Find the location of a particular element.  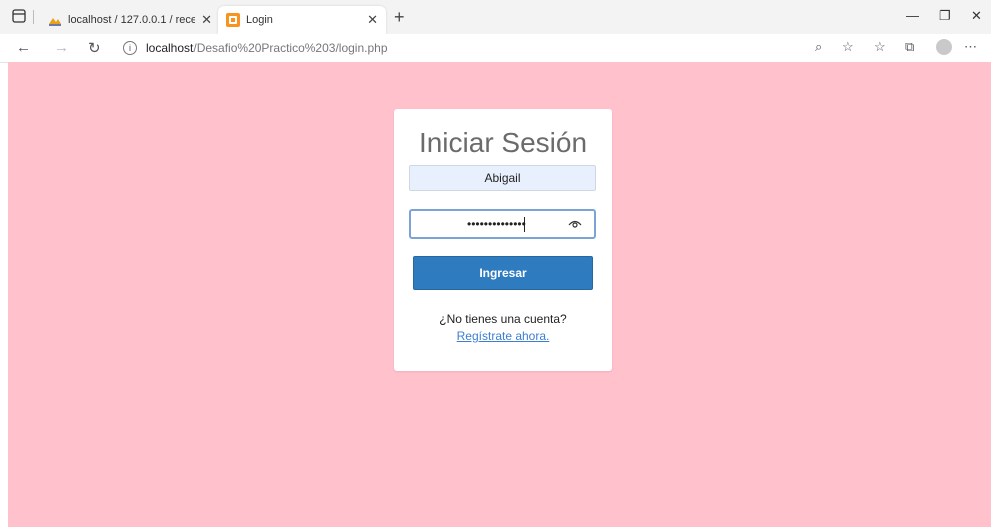

tab-title: Login is located at coordinates (259, 20).